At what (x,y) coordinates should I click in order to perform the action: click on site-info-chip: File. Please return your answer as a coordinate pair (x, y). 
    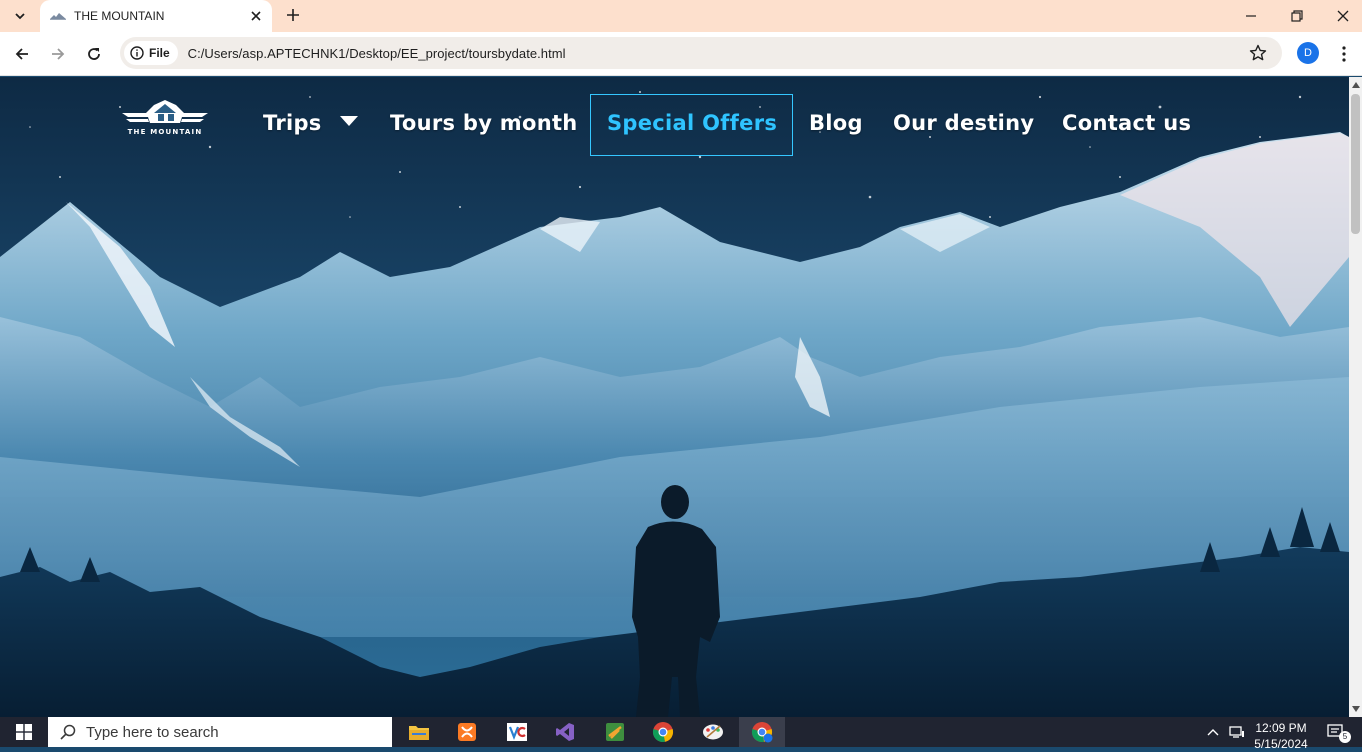
    Looking at the image, I should click on (151, 53).